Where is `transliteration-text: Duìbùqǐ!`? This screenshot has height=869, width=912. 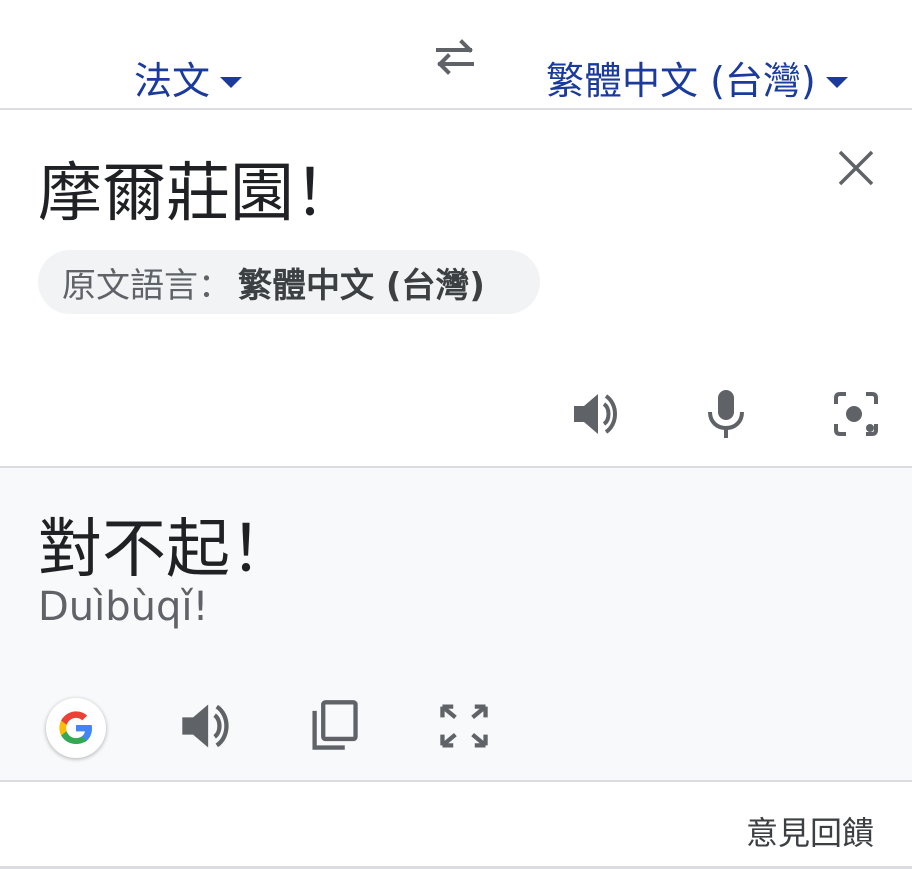
transliteration-text: Duìbùqǐ! is located at coordinates (123, 607).